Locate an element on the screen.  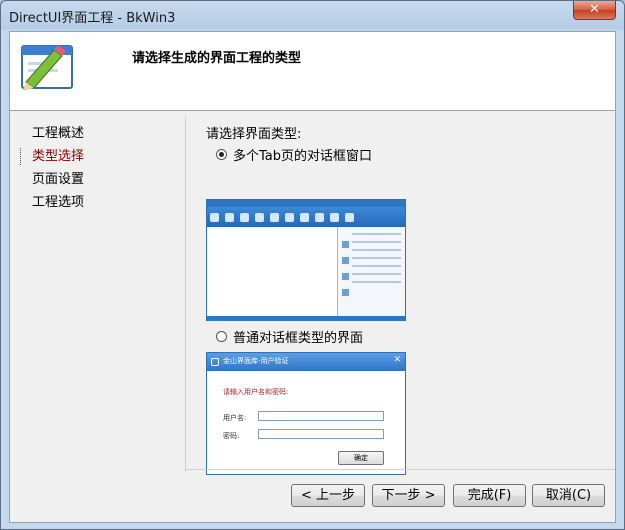
option-tab-dialog-label: 多个Tab页的对话框窗口 is located at coordinates (303, 156).